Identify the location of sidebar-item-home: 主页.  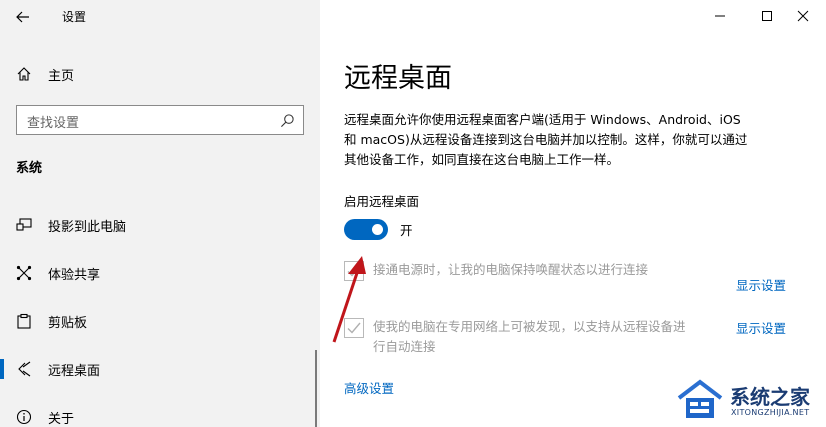
(160, 74).